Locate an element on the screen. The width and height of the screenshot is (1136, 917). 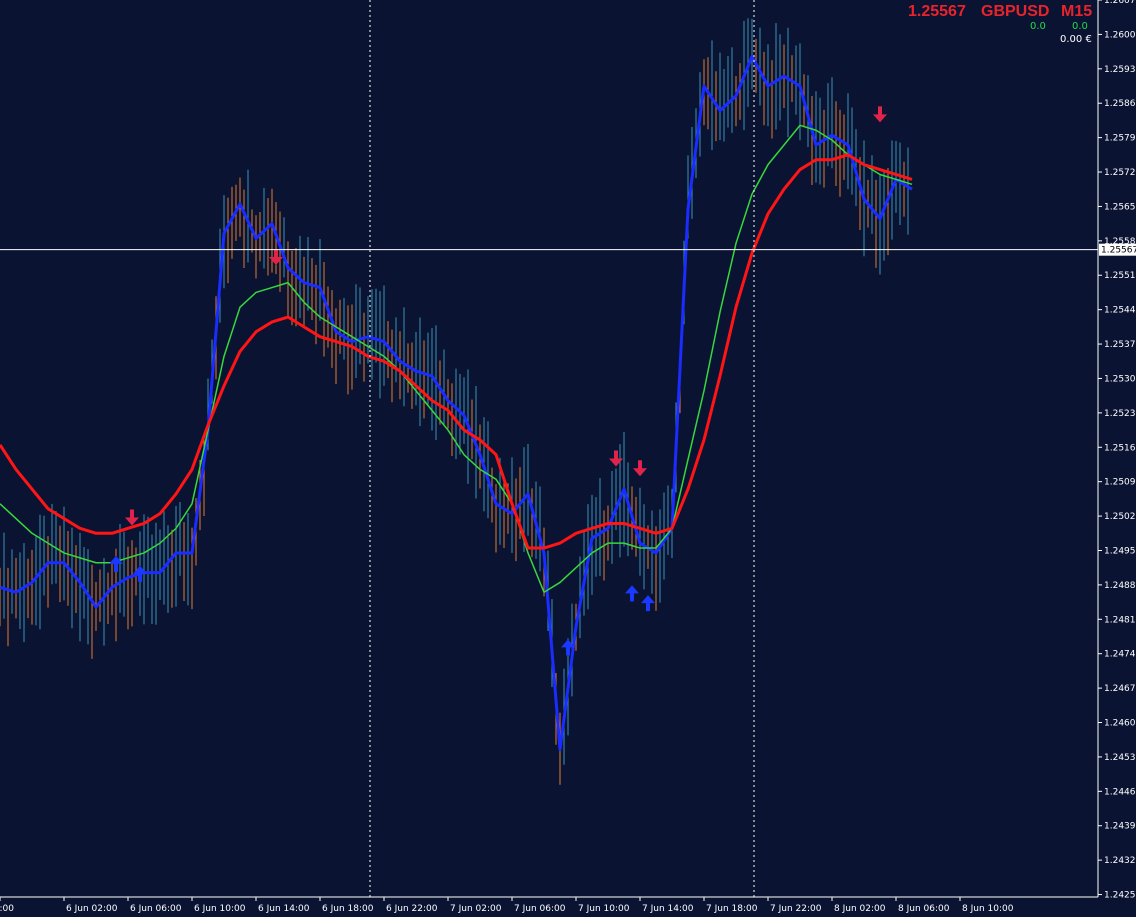
y-tick-label: 1.25165 is located at coordinates (1120, 448).